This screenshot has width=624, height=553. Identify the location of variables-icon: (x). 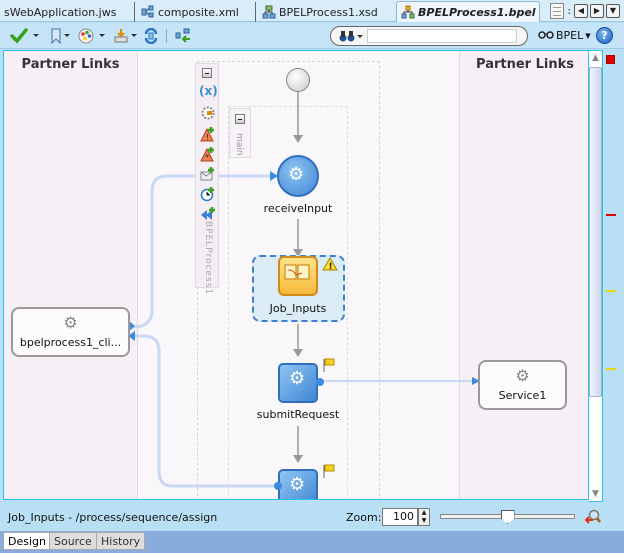
(208, 92).